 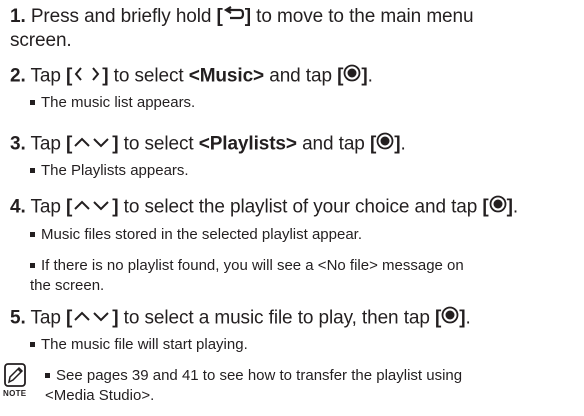 I want to click on step-number: 5., so click(x=18, y=318).